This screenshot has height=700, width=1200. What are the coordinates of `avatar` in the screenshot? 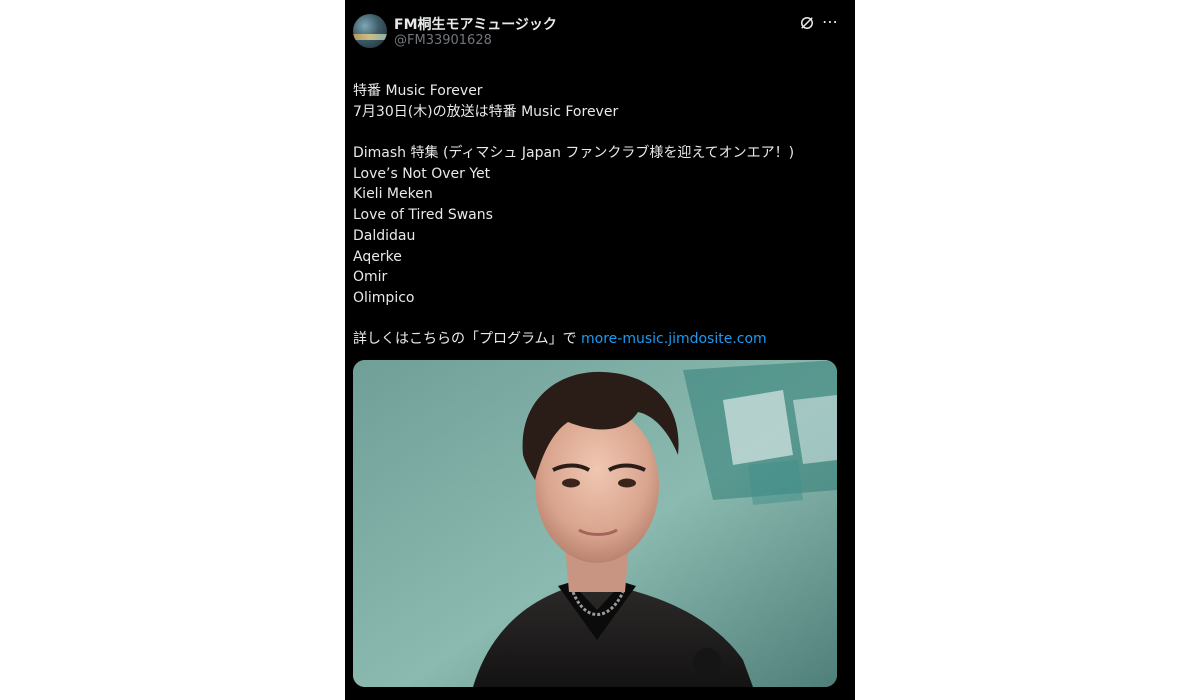 It's located at (370, 31).